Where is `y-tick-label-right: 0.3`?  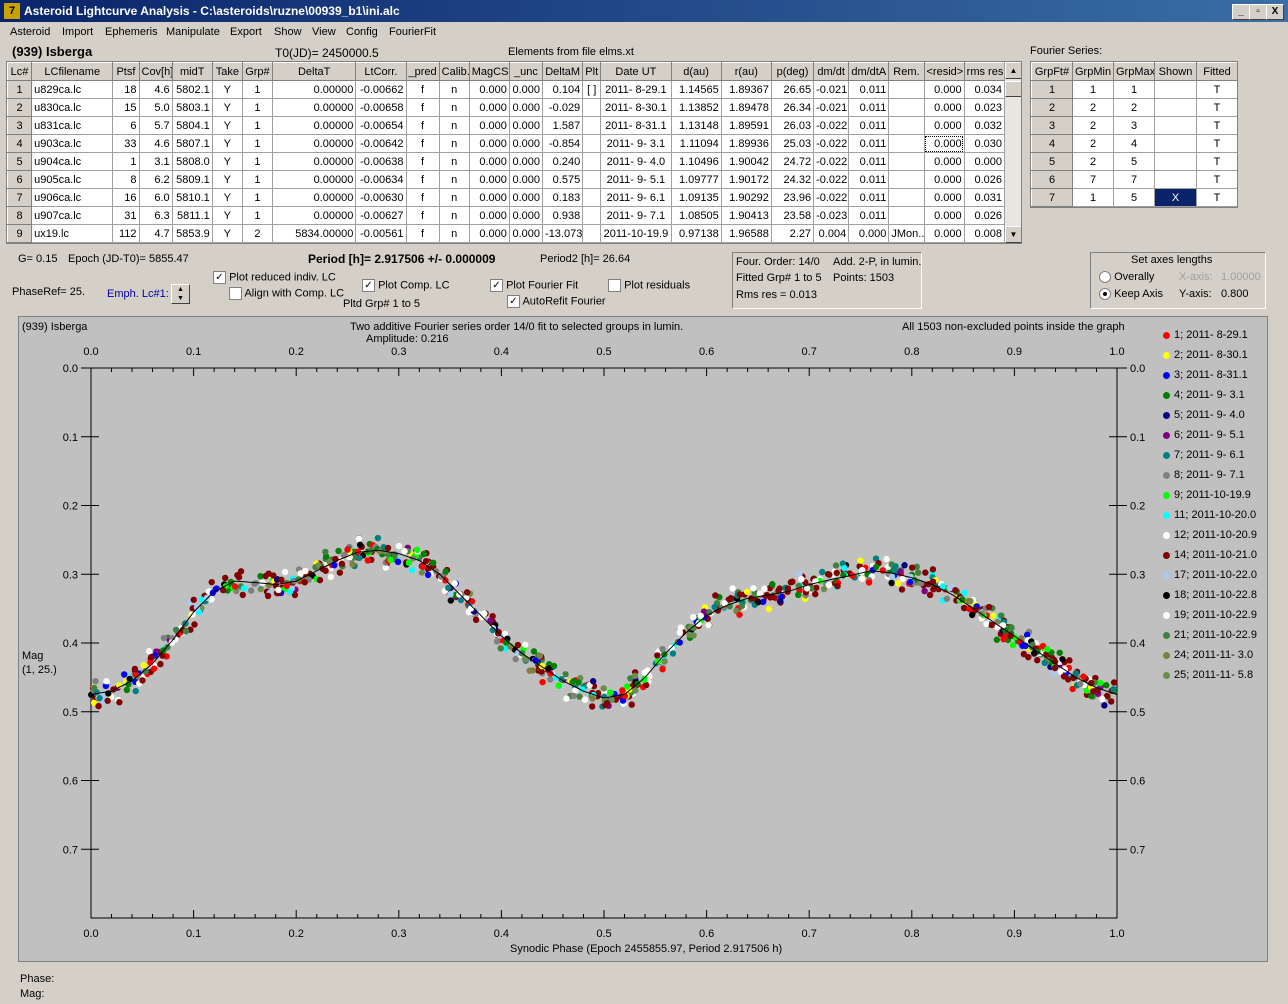 y-tick-label-right: 0.3 is located at coordinates (1137, 575).